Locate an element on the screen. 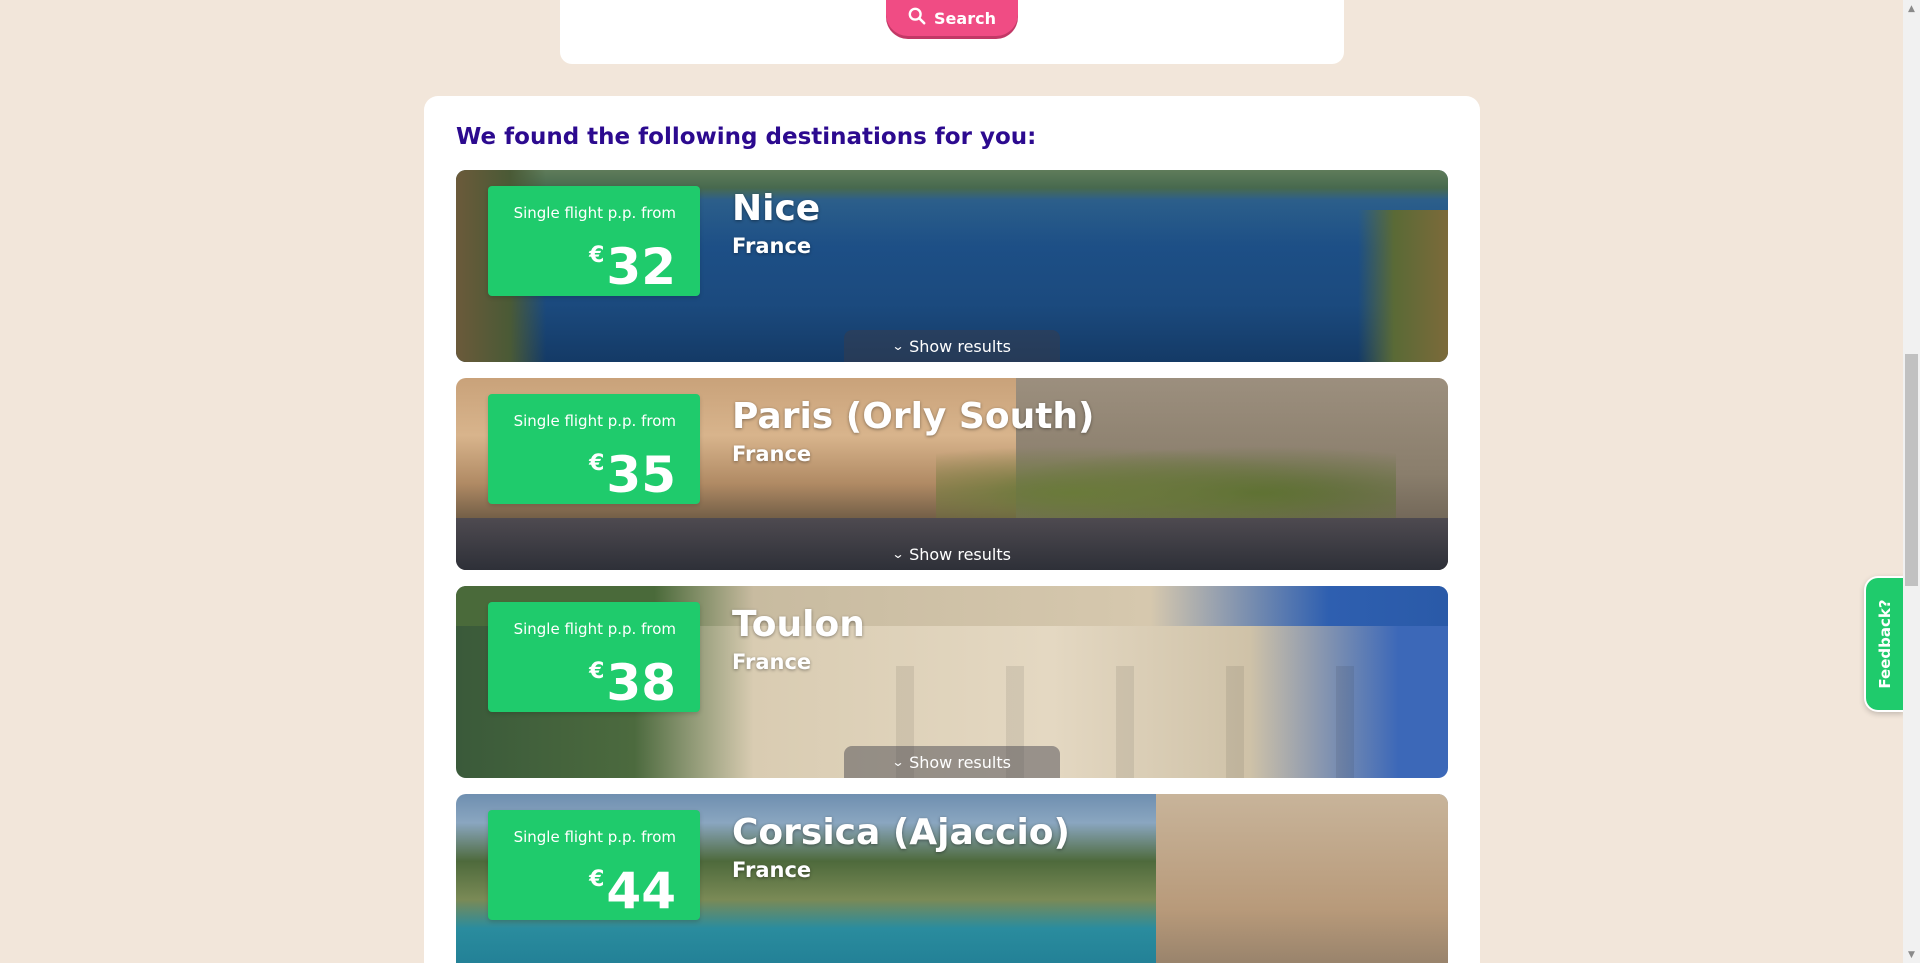 The image size is (1920, 963). price-value: €44 is located at coordinates (632, 891).